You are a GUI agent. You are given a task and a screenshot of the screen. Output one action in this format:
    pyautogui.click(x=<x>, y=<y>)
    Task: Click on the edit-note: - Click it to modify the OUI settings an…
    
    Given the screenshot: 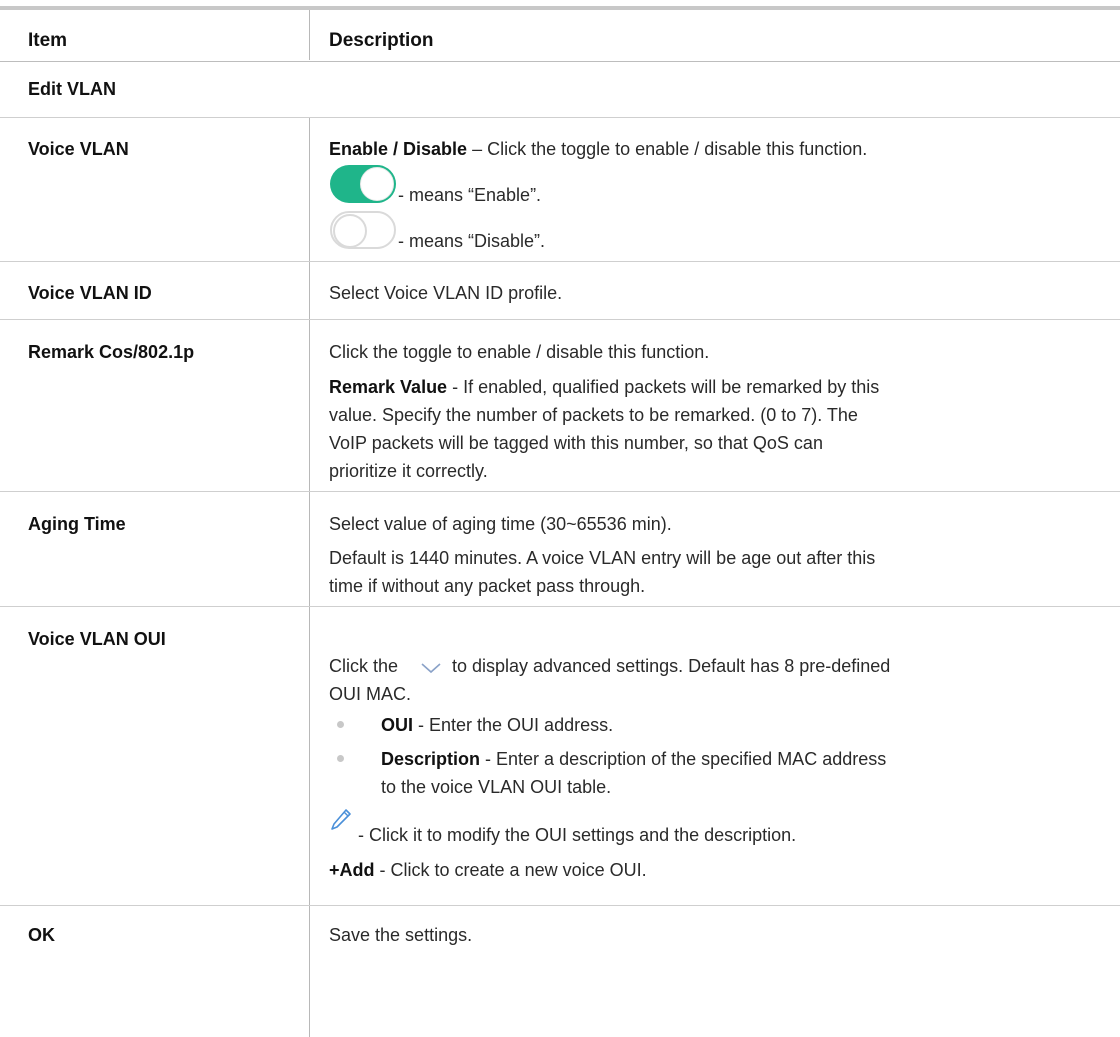 What is the action you would take?
    pyautogui.click(x=577, y=835)
    